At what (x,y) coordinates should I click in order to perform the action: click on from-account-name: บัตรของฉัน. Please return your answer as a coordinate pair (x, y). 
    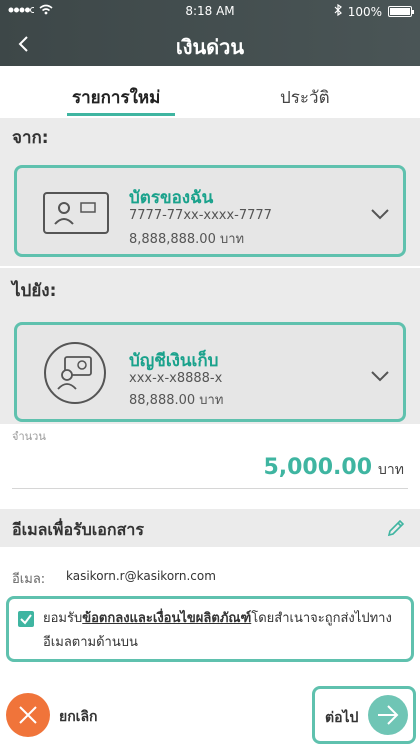
    Looking at the image, I should click on (171, 198).